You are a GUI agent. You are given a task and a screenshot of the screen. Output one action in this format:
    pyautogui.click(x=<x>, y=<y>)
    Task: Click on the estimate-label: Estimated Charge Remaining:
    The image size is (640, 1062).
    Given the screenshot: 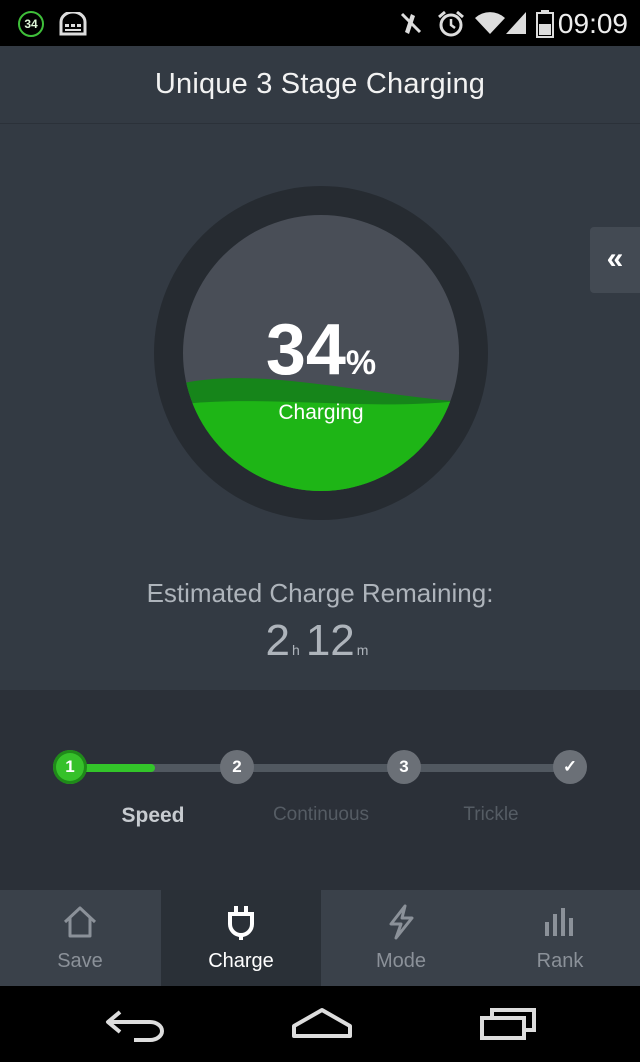 What is the action you would take?
    pyautogui.click(x=320, y=593)
    